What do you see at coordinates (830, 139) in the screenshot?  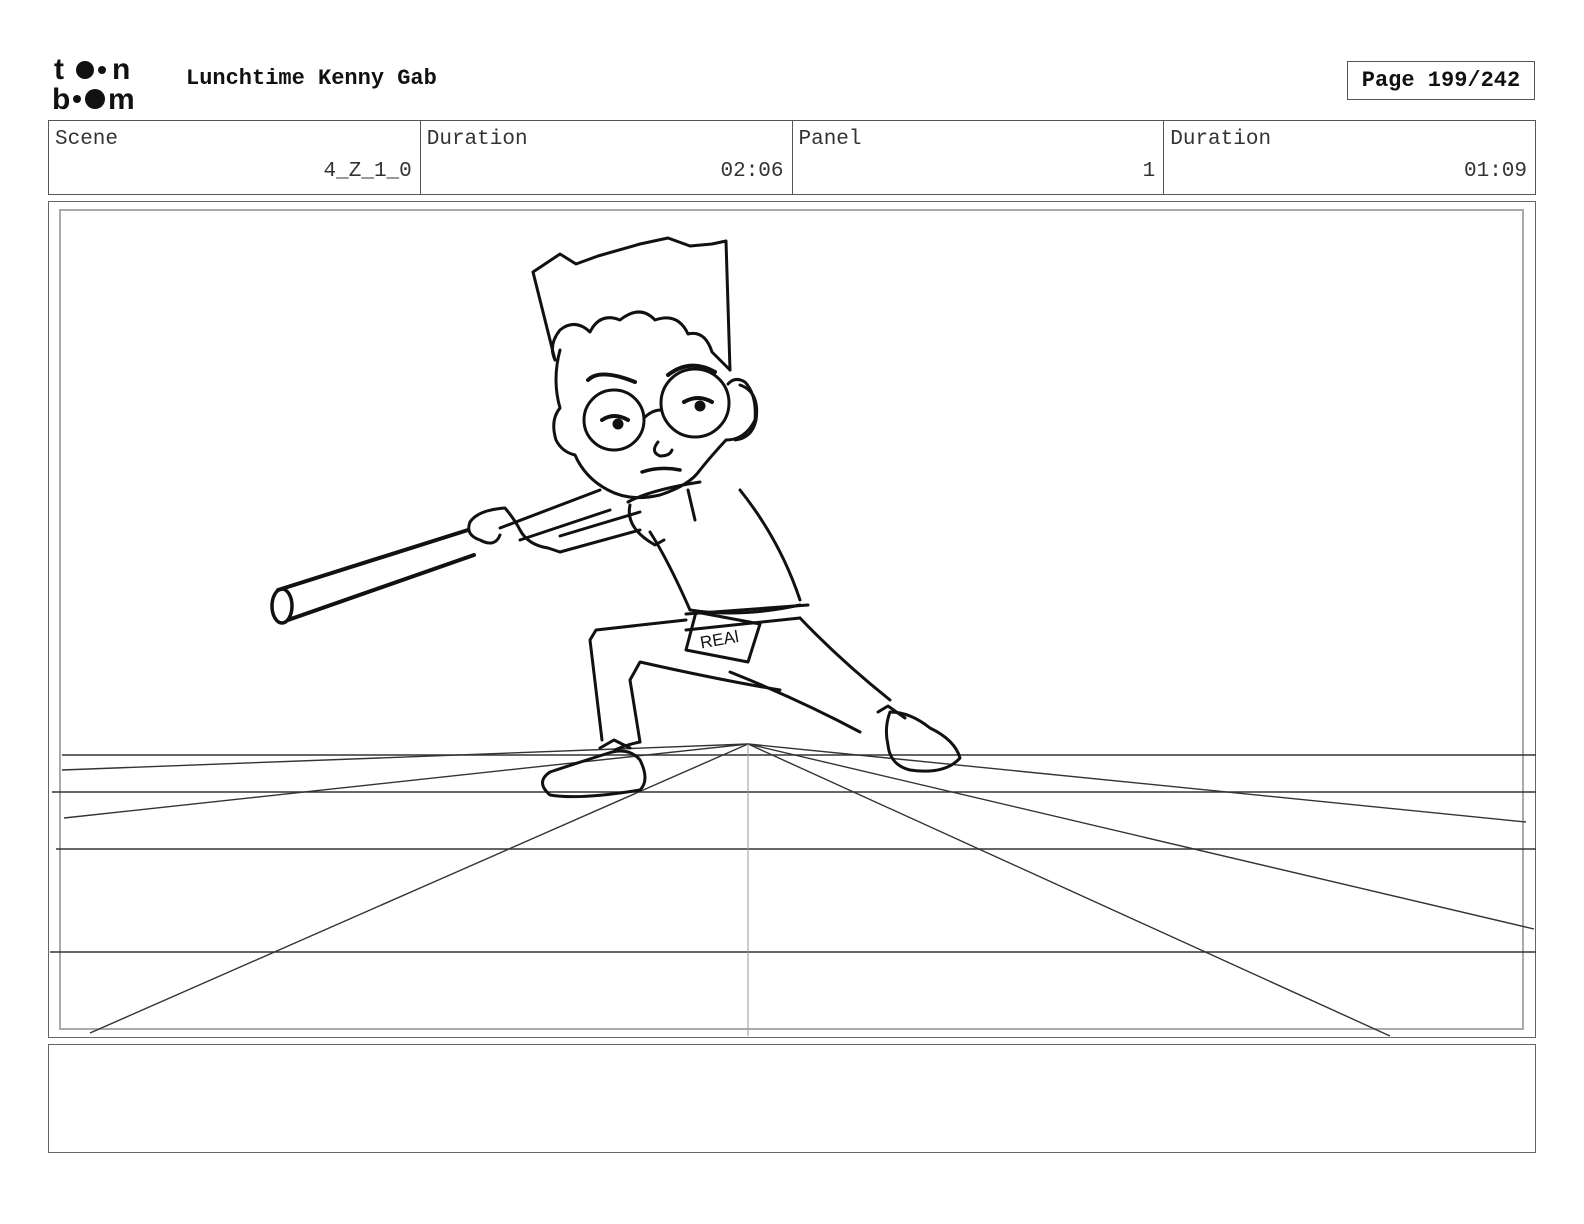 I see `panel-label: Panel` at bounding box center [830, 139].